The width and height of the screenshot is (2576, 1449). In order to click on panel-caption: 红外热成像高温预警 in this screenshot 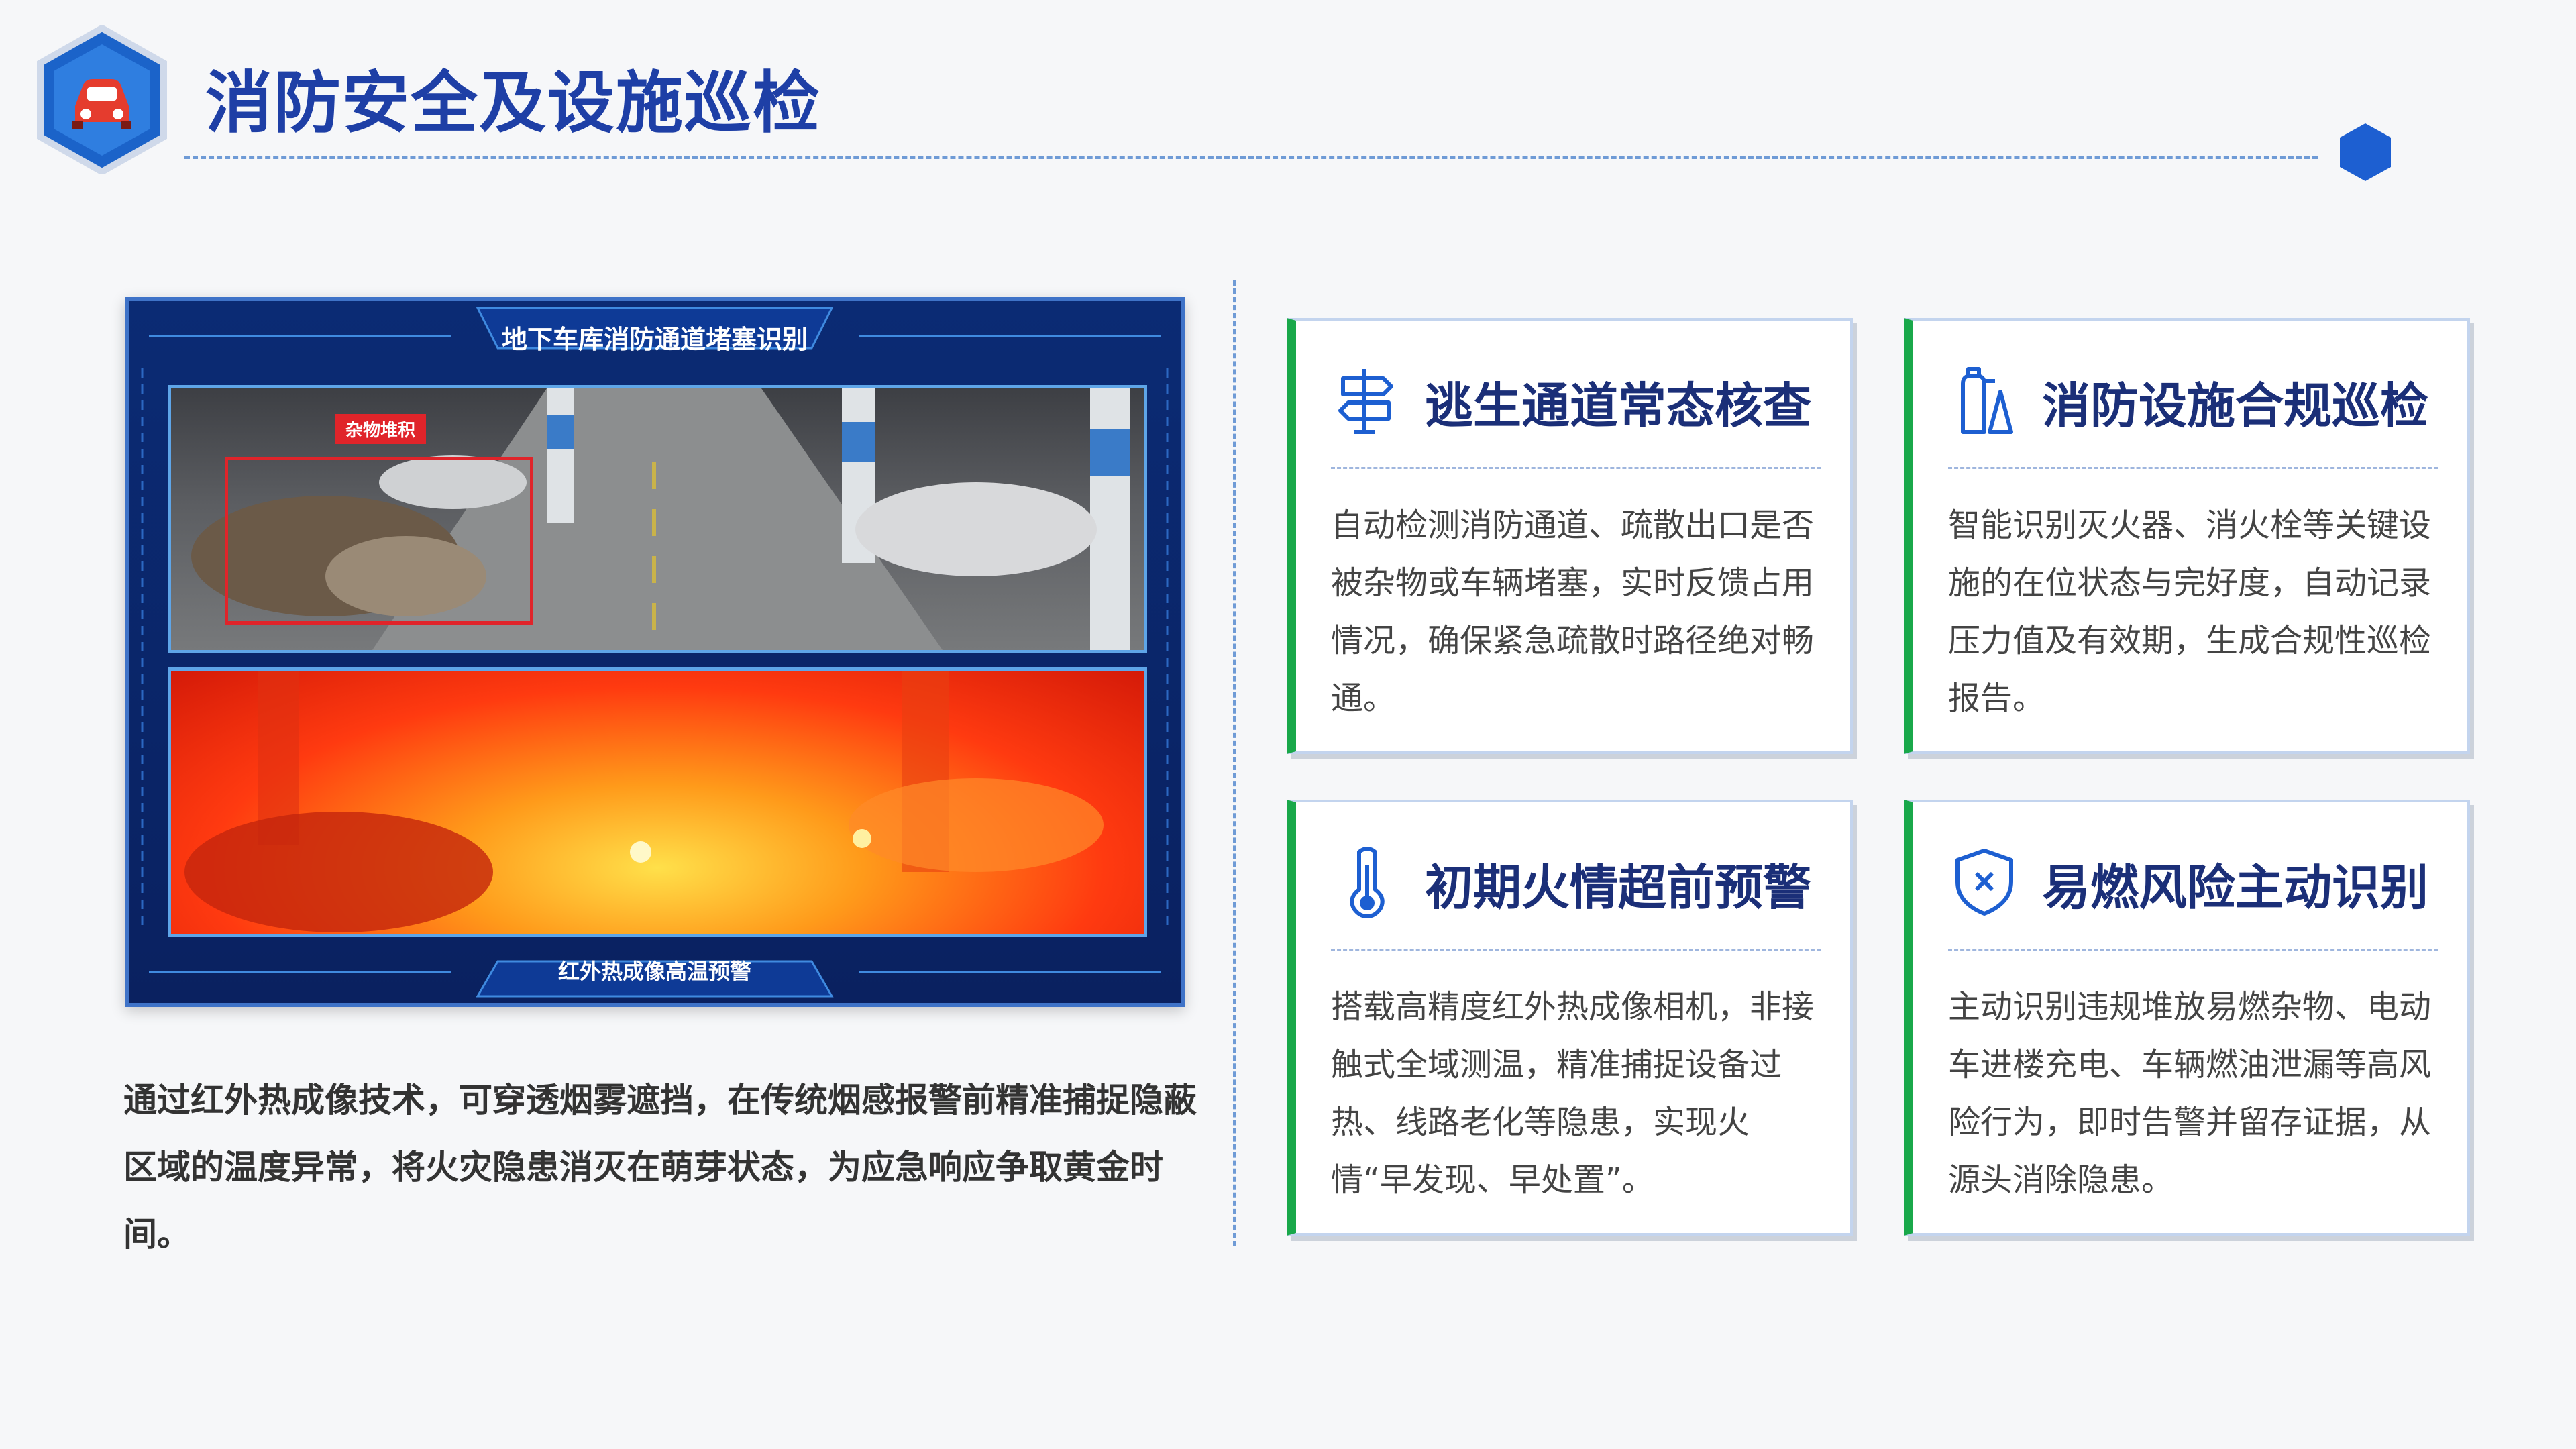, I will do `click(654, 971)`.